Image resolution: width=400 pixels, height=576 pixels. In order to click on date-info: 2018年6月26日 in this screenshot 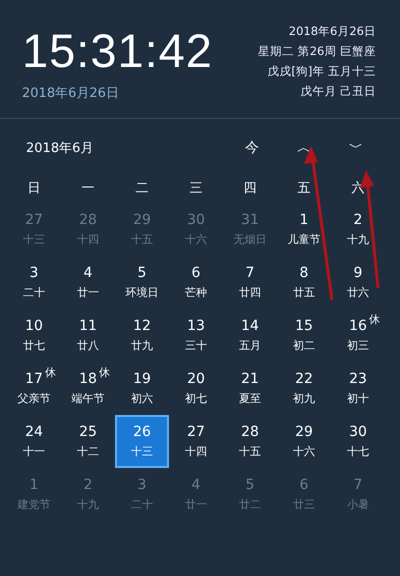, I will do `click(332, 31)`.